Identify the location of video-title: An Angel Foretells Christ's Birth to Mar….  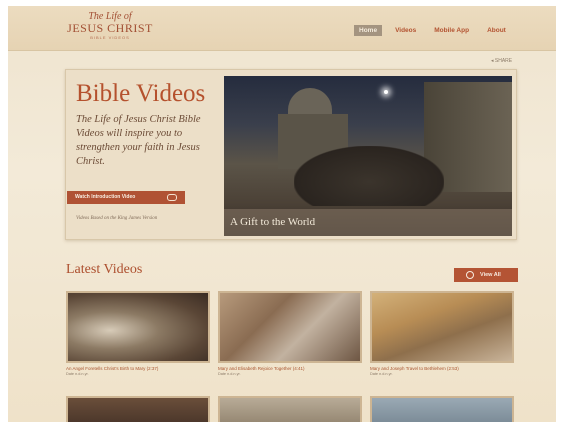
(138, 368).